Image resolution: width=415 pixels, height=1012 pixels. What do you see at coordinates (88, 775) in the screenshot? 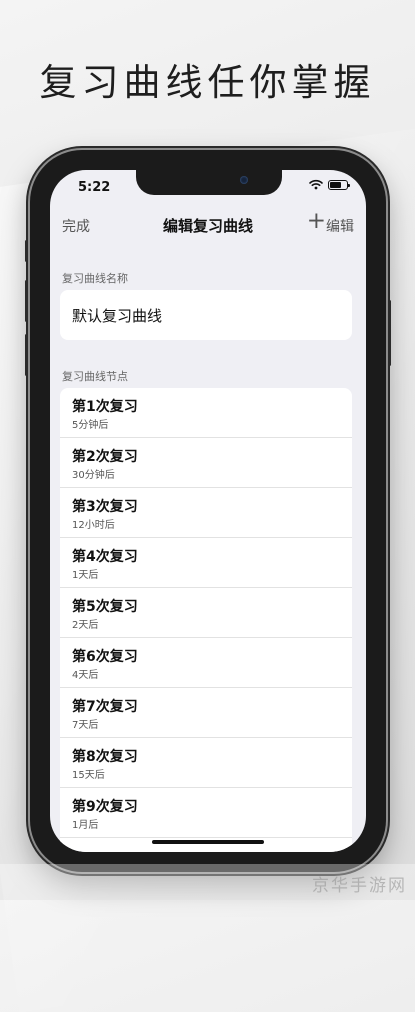
I see `review-node-interval: 15天后` at bounding box center [88, 775].